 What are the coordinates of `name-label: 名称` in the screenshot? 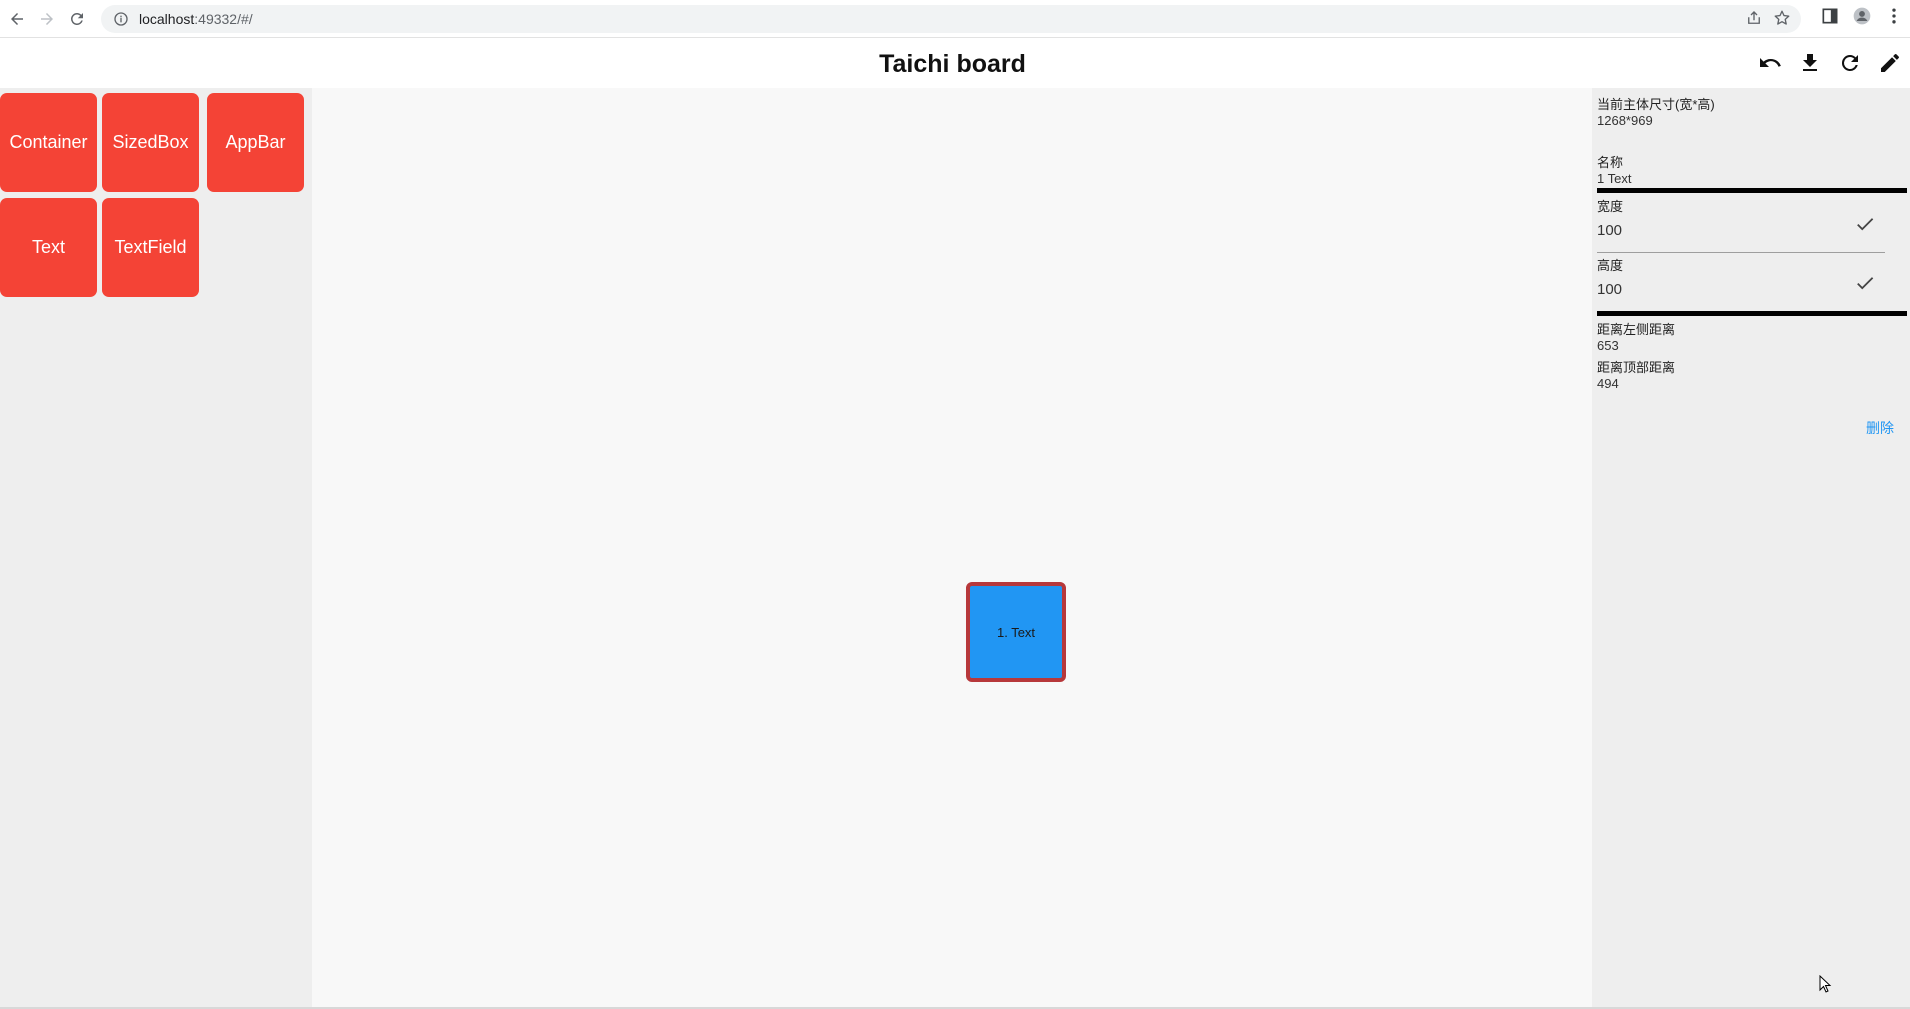 It's located at (1610, 162).